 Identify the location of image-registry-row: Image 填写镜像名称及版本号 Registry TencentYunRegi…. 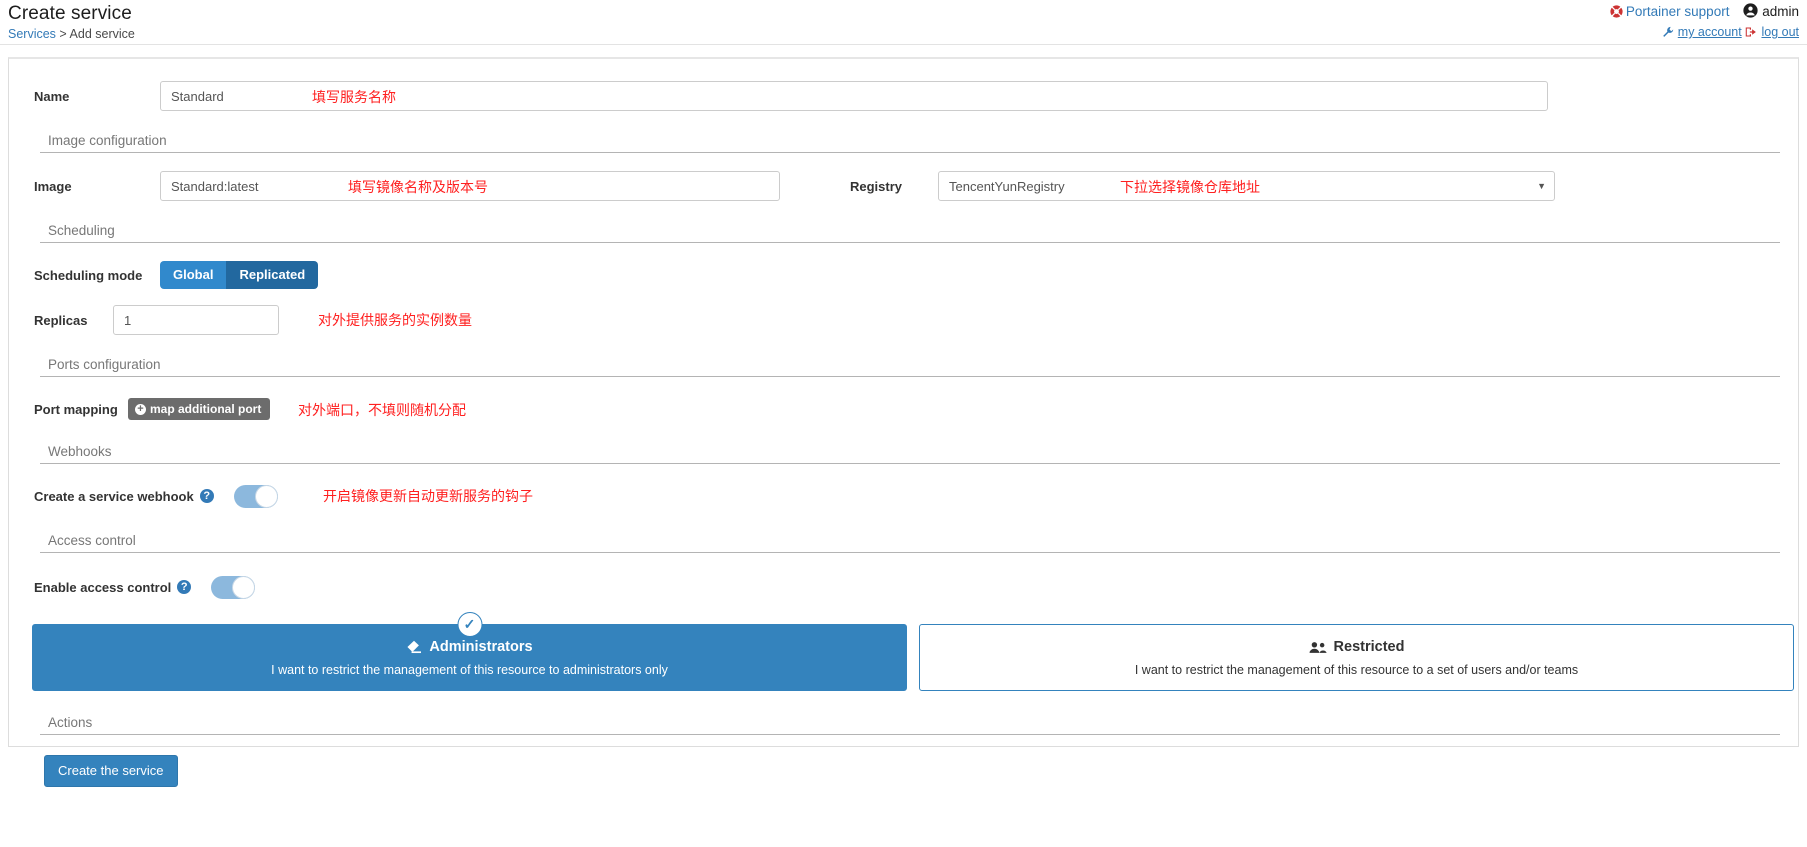
(903, 186).